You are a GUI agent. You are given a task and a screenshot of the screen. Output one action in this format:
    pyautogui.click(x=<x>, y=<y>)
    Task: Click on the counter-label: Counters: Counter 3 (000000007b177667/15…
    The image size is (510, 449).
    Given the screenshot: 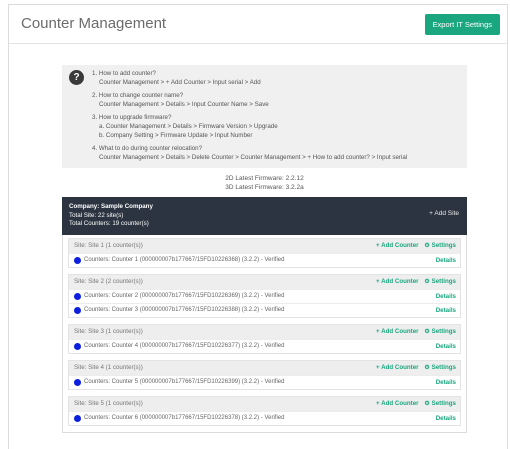 What is the action you would take?
    pyautogui.click(x=184, y=310)
    